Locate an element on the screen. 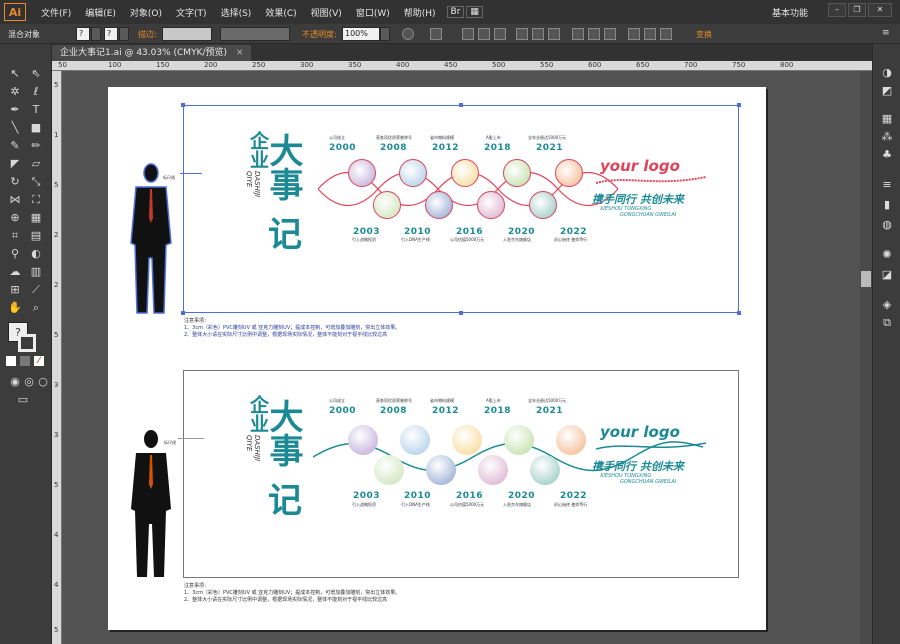 The width and height of the screenshot is (900, 644). bridge-icon: Br is located at coordinates (455, 12).